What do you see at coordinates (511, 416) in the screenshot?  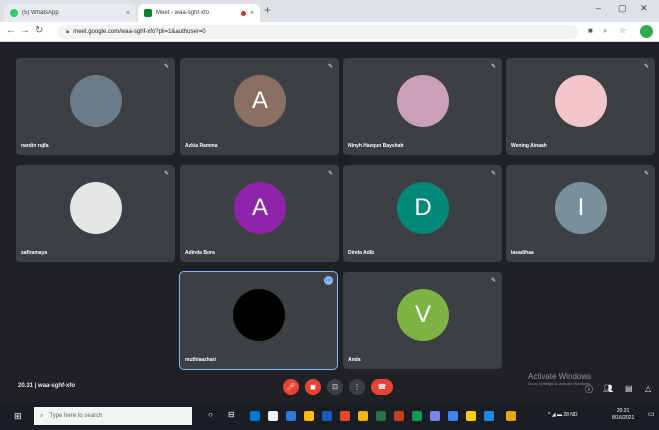 I see `vlc-icon` at bounding box center [511, 416].